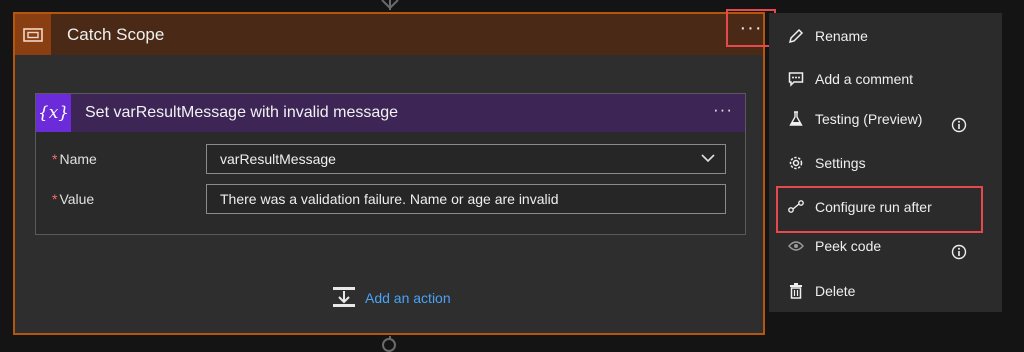 The width and height of the screenshot is (1024, 352). What do you see at coordinates (708, 158) in the screenshot?
I see `chevron-down-icon` at bounding box center [708, 158].